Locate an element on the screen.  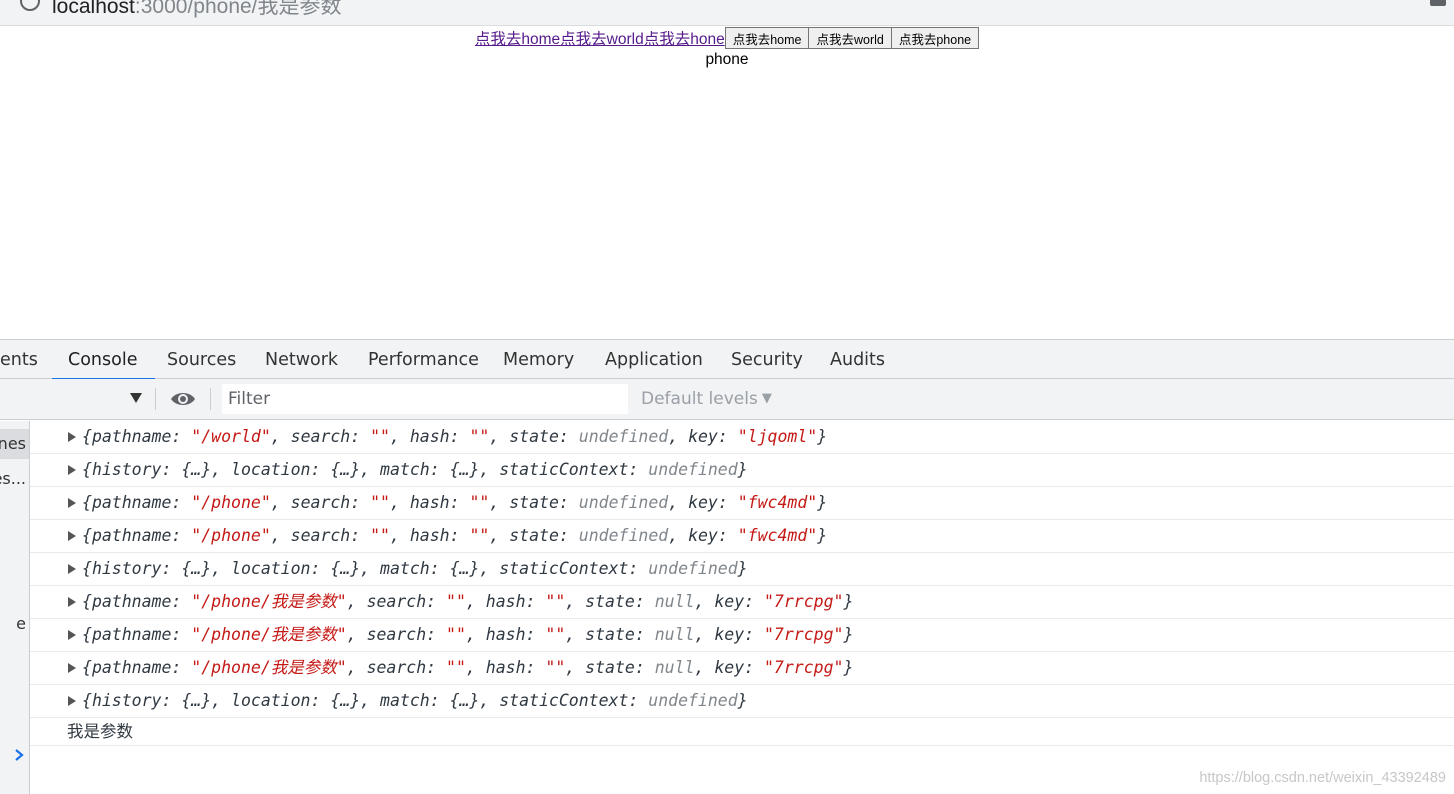
tab-performance: Performance is located at coordinates (423, 360).